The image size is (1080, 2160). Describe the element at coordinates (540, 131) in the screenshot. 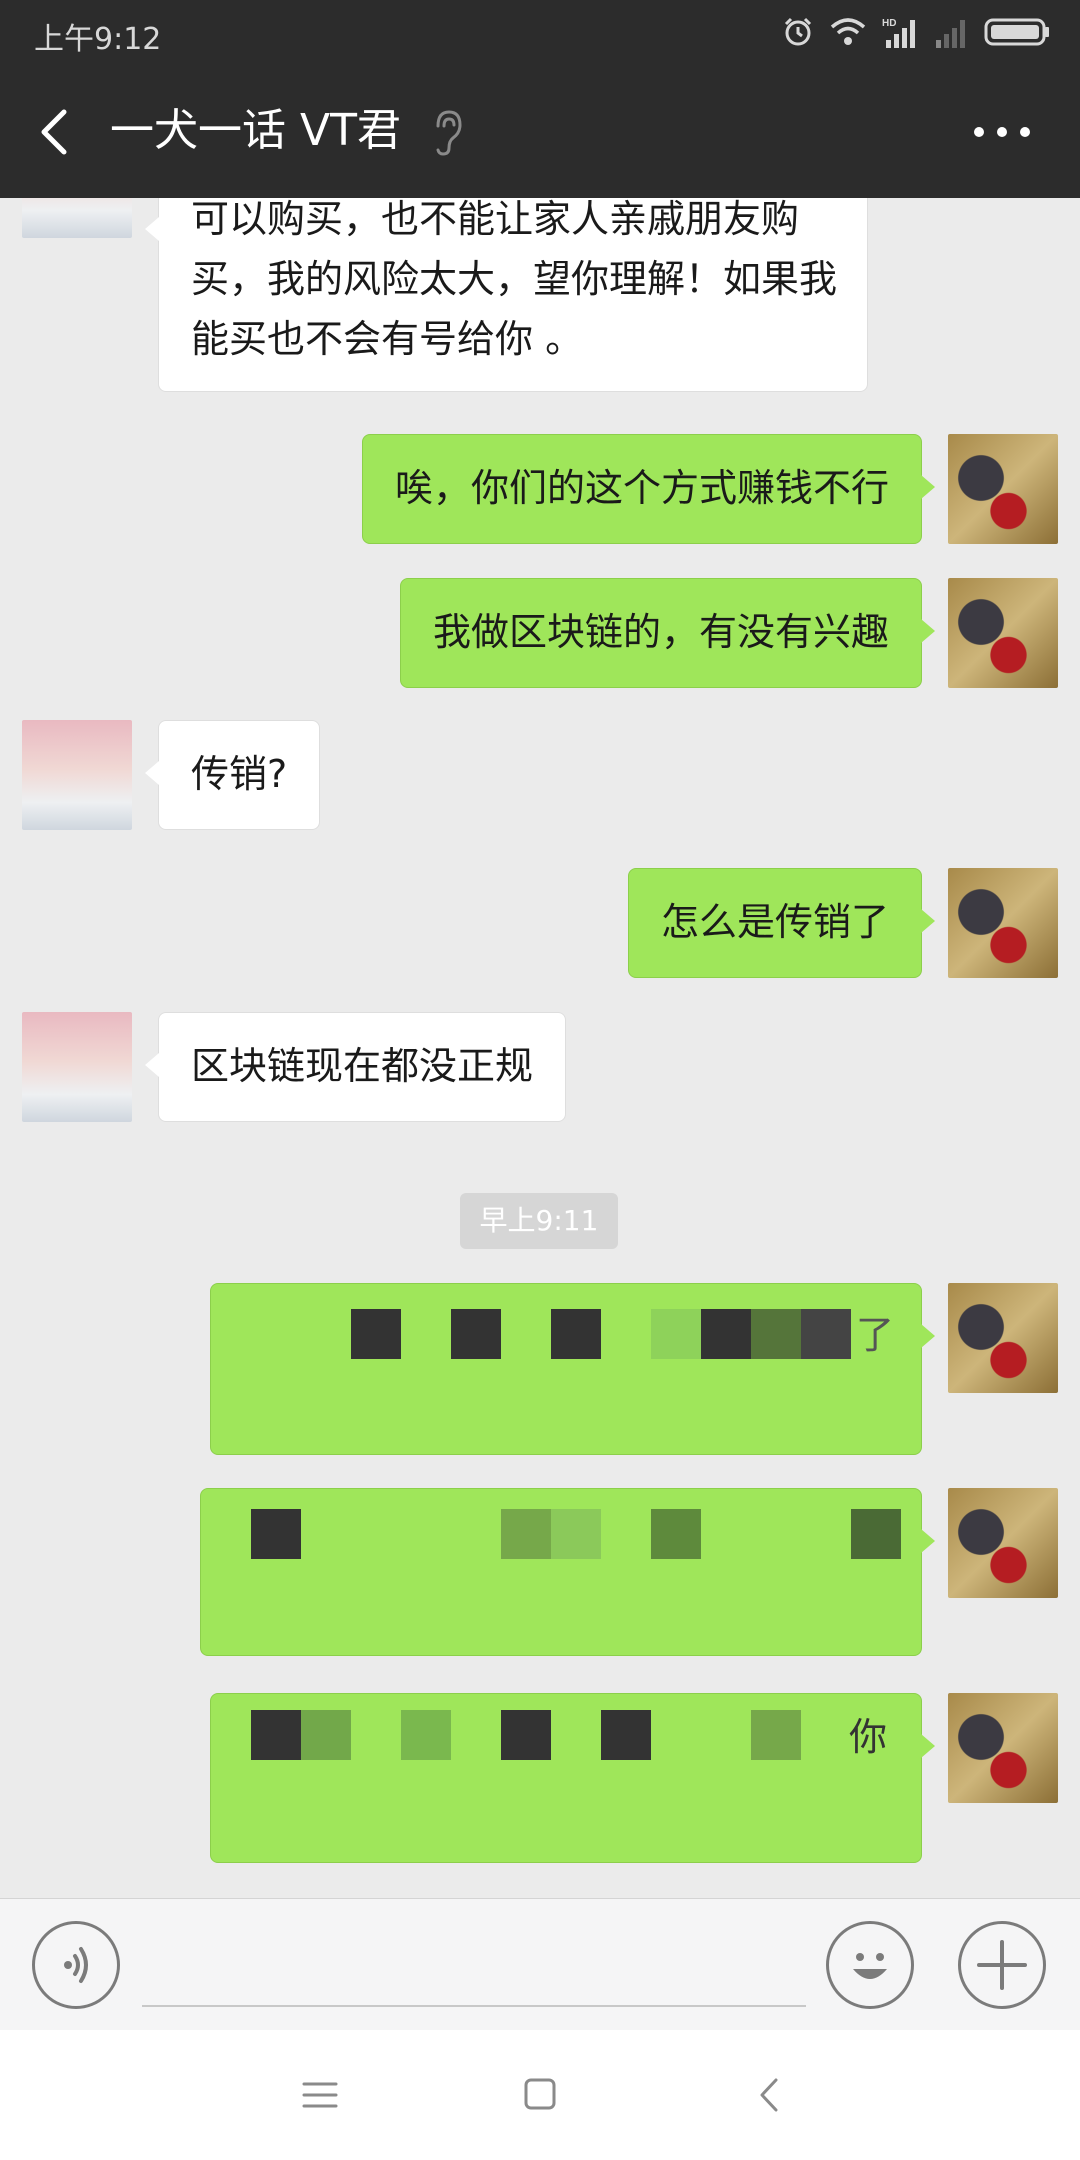

I see `chat-header: 一犬一话 VT君` at that location.